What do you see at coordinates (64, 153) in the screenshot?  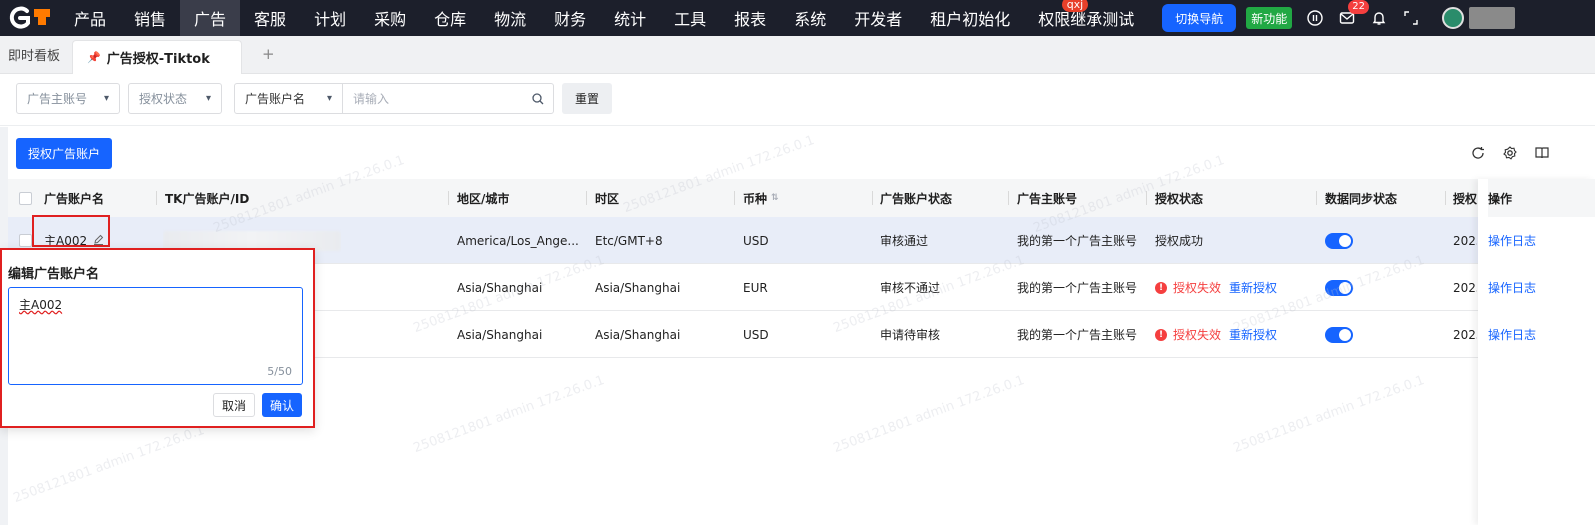 I see `authorize-account-button: 授权广告账户` at bounding box center [64, 153].